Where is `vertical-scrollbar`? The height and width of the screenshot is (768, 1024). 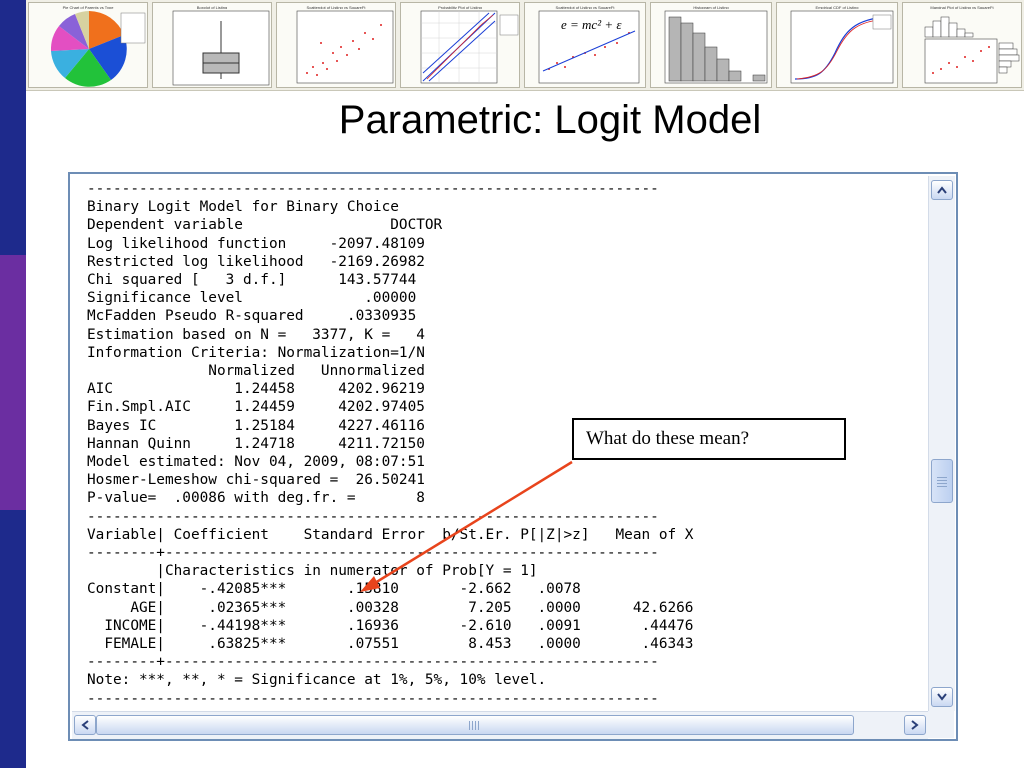 vertical-scrollbar is located at coordinates (941, 443).